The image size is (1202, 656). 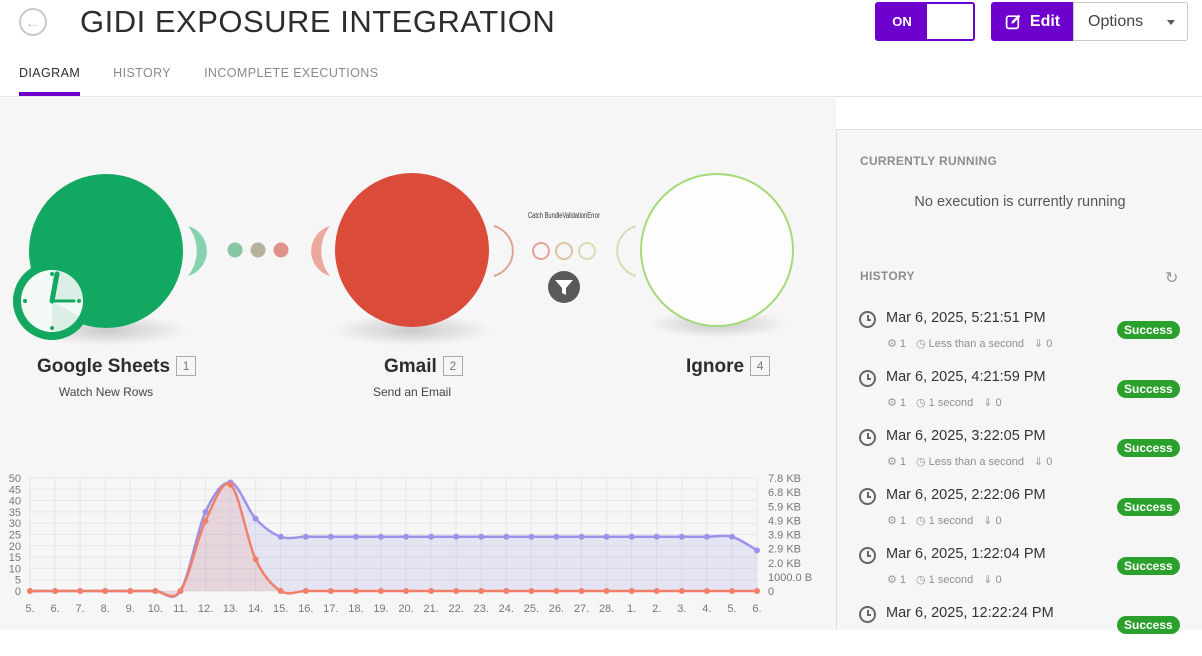 I want to click on duration-icon: ◷, so click(x=921, y=580).